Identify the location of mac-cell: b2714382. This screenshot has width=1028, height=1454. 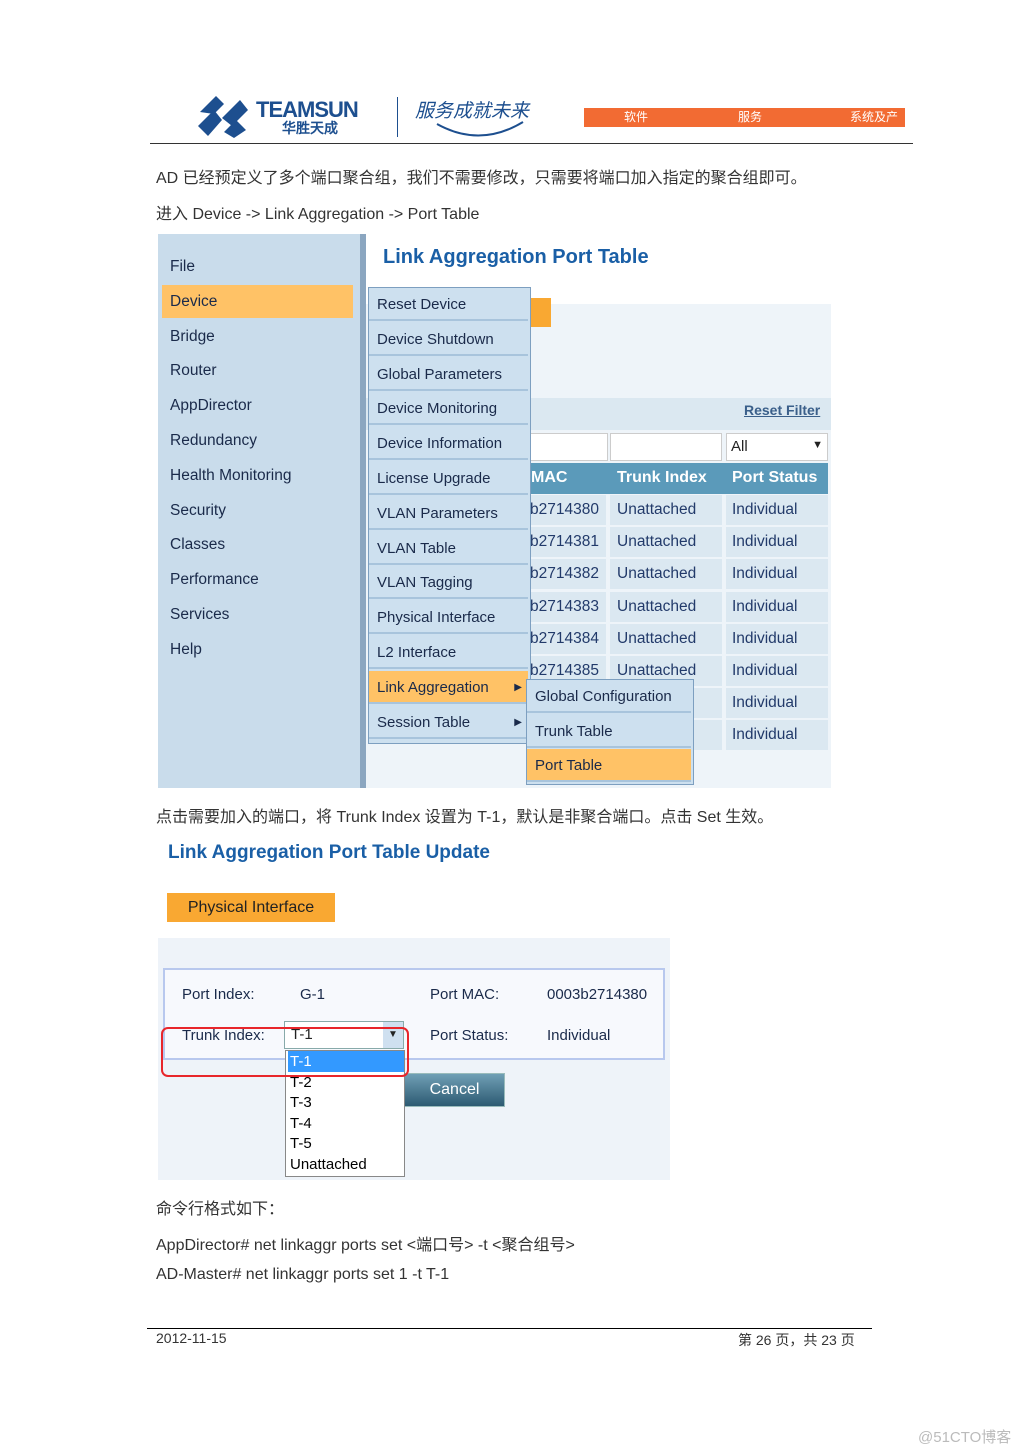
(564, 574).